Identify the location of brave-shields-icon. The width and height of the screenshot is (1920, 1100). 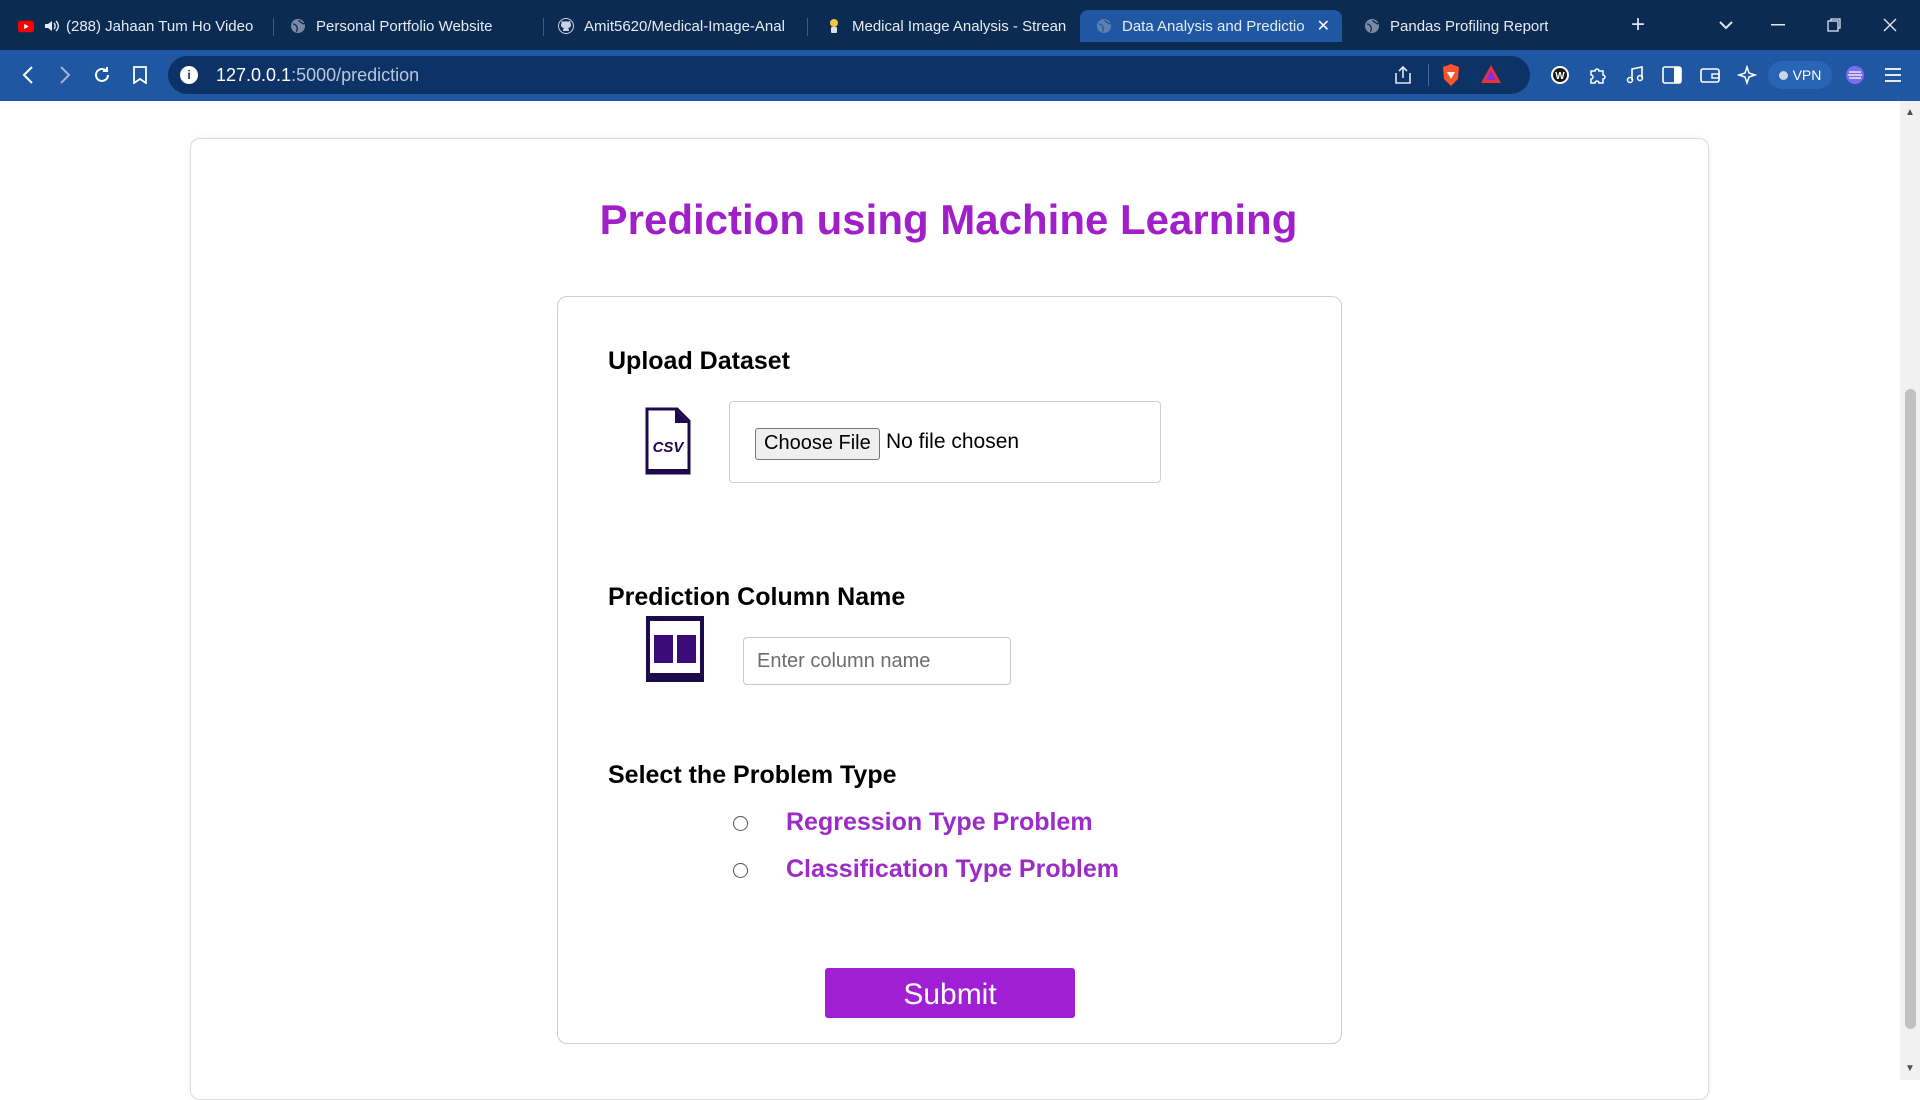
(1451, 77).